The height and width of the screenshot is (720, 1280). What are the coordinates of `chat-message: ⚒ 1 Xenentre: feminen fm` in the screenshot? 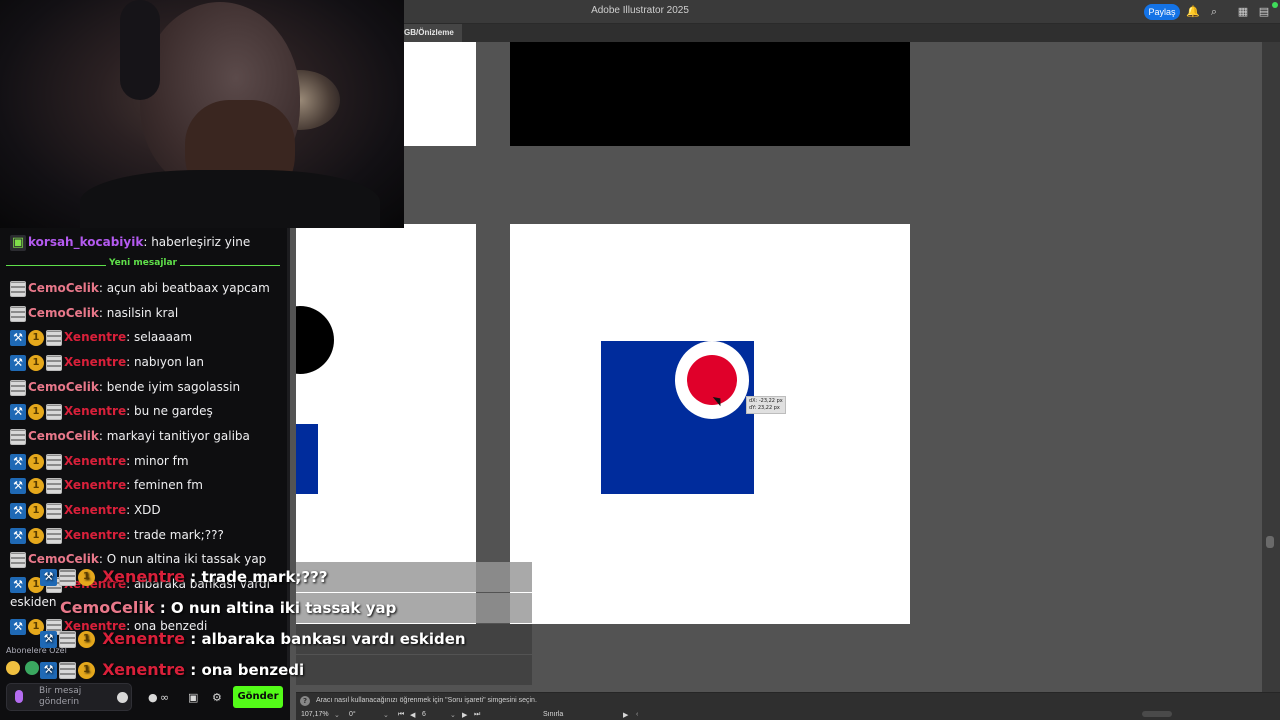 It's located at (106, 485).